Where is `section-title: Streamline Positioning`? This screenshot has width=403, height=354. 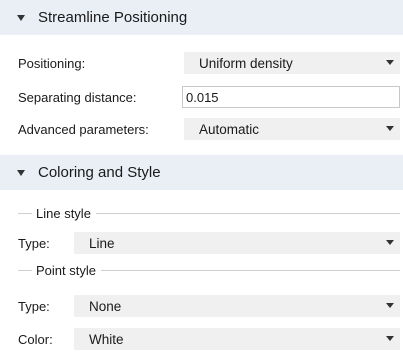 section-title: Streamline Positioning is located at coordinates (113, 17).